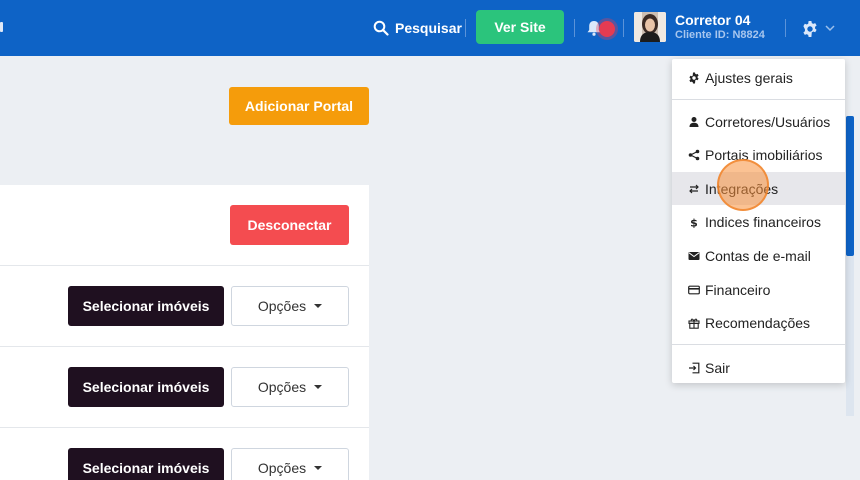  What do you see at coordinates (763, 221) in the screenshot?
I see `menu-item-label: Indices financeiros` at bounding box center [763, 221].